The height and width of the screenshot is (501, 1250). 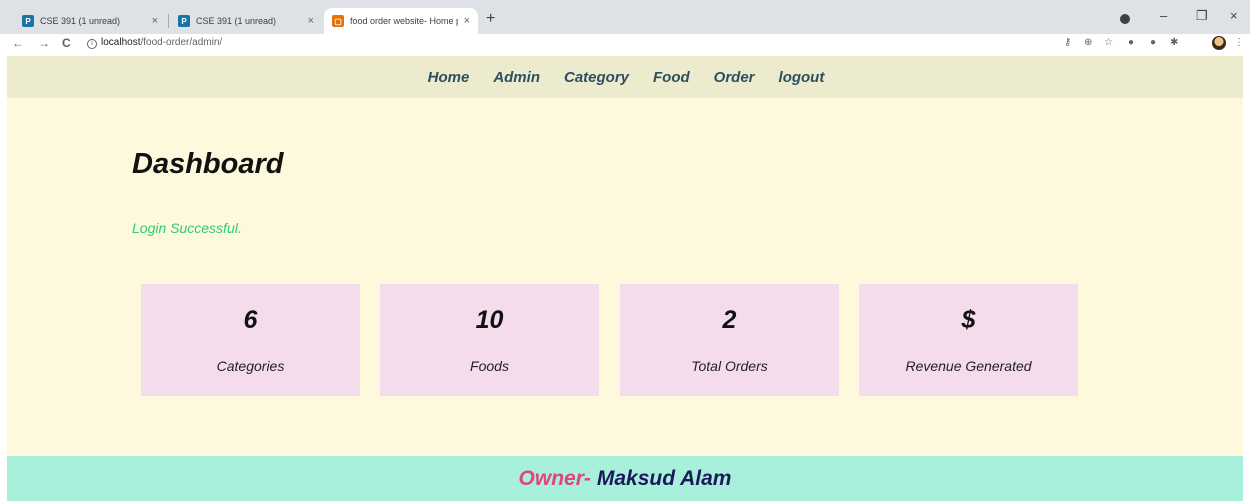 What do you see at coordinates (729, 366) in the screenshot?
I see `stat-label: Total Orders` at bounding box center [729, 366].